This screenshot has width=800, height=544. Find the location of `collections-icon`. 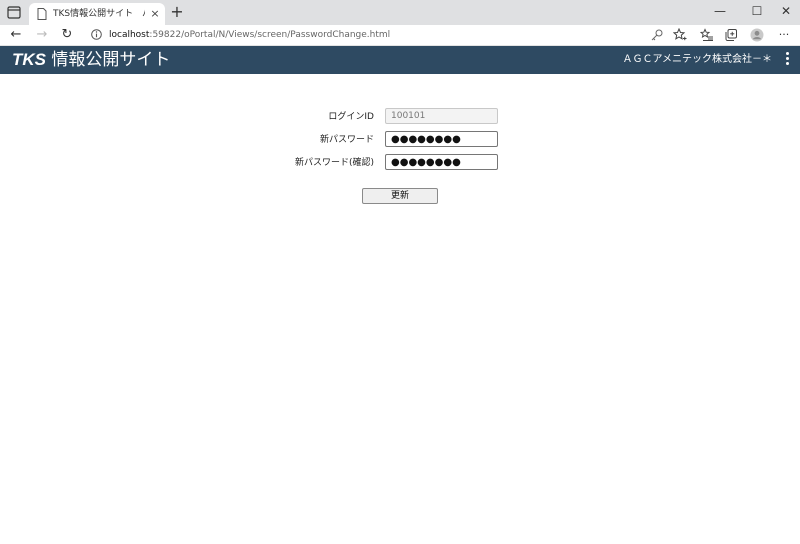

collections-icon is located at coordinates (731, 35).